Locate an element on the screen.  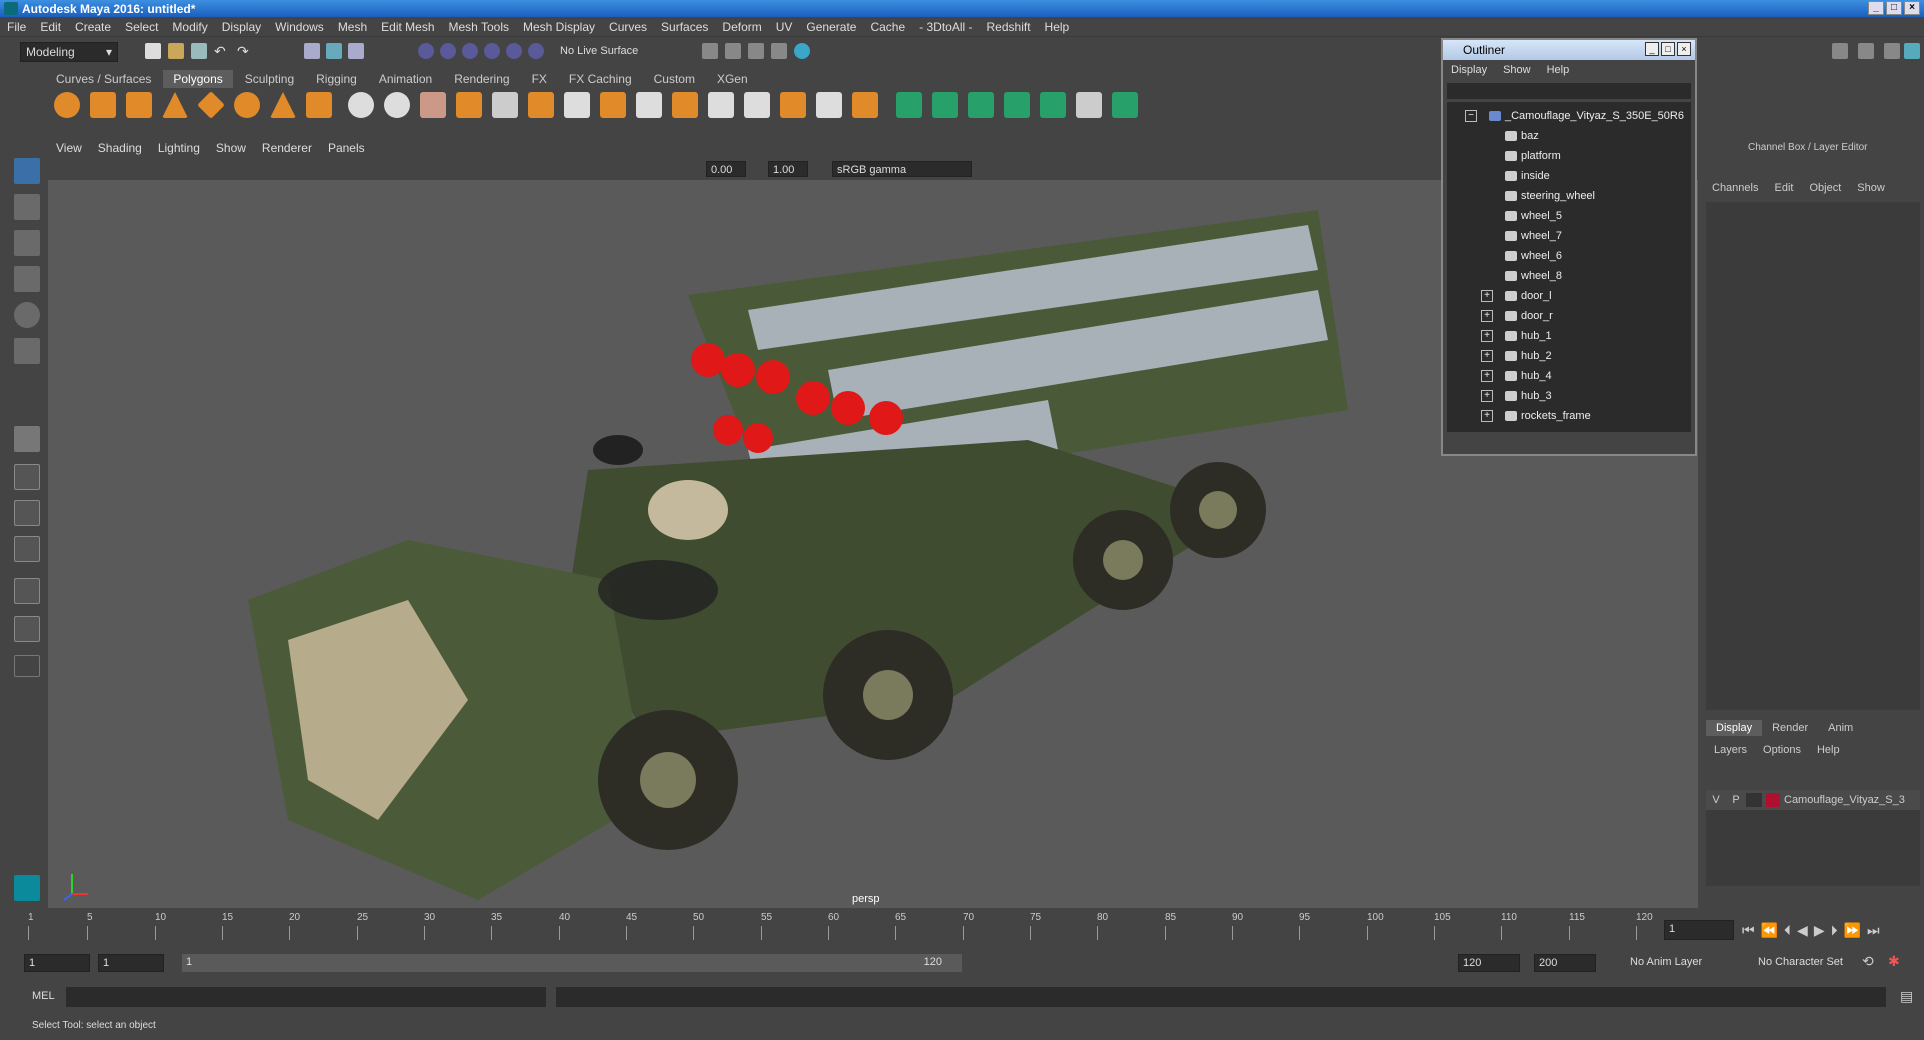
outliner-close-button: × is located at coordinates (1684, 49).